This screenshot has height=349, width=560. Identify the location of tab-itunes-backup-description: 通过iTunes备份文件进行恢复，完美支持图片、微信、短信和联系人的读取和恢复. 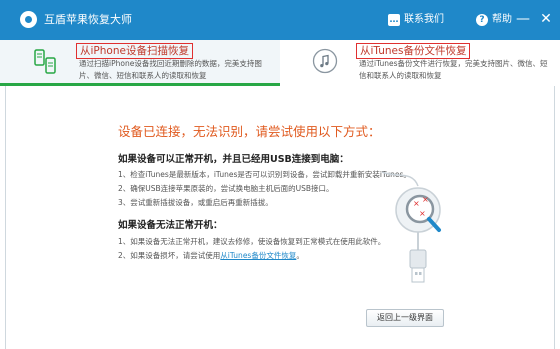
(453, 69).